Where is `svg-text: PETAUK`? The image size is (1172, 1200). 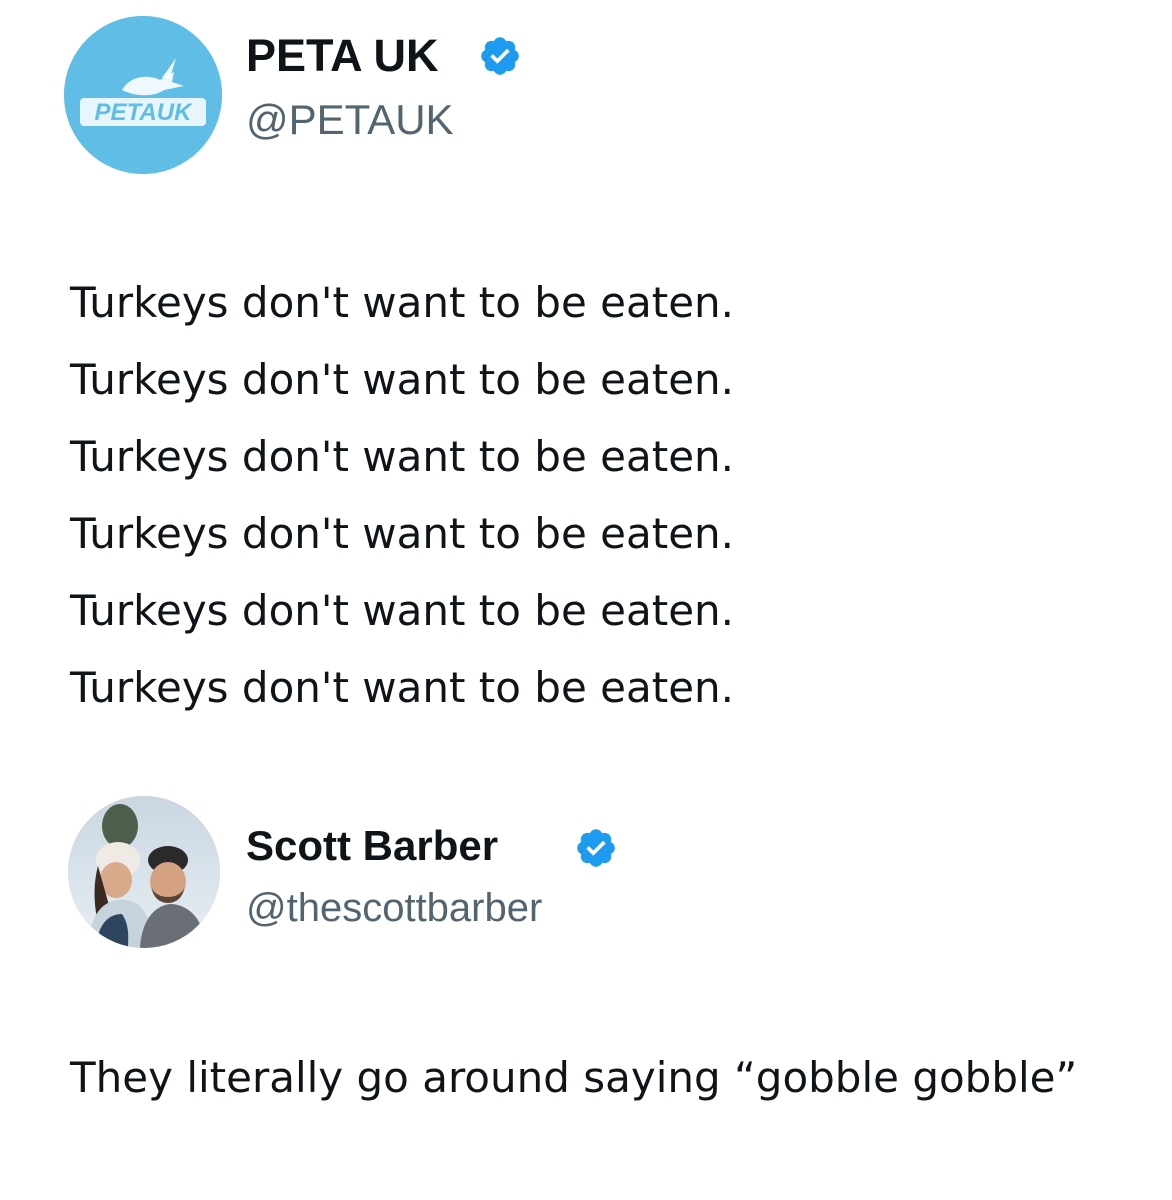 svg-text: PETAUK is located at coordinates (144, 112).